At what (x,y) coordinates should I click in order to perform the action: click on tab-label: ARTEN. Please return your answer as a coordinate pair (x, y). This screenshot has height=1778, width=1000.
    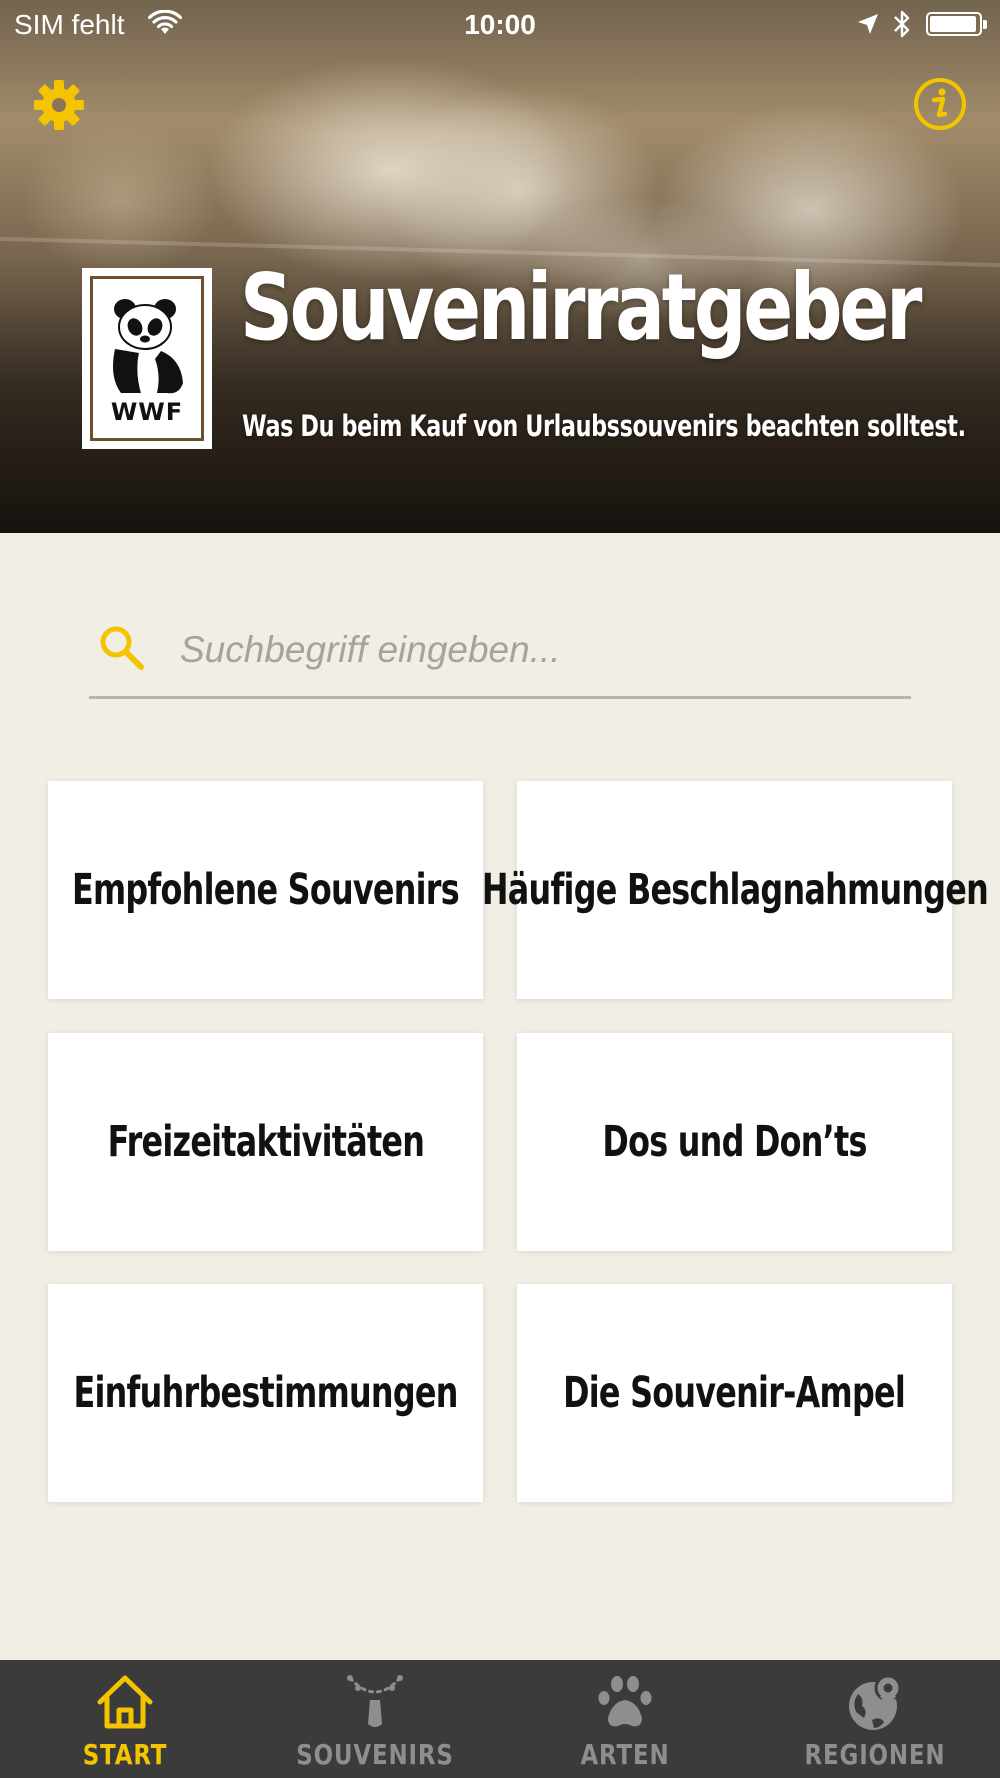
    Looking at the image, I should click on (625, 1754).